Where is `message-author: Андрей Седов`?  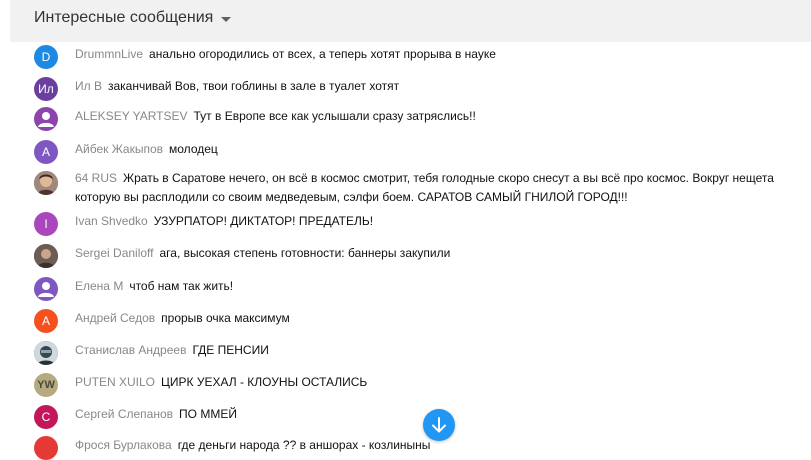
message-author: Андрей Седов is located at coordinates (115, 318).